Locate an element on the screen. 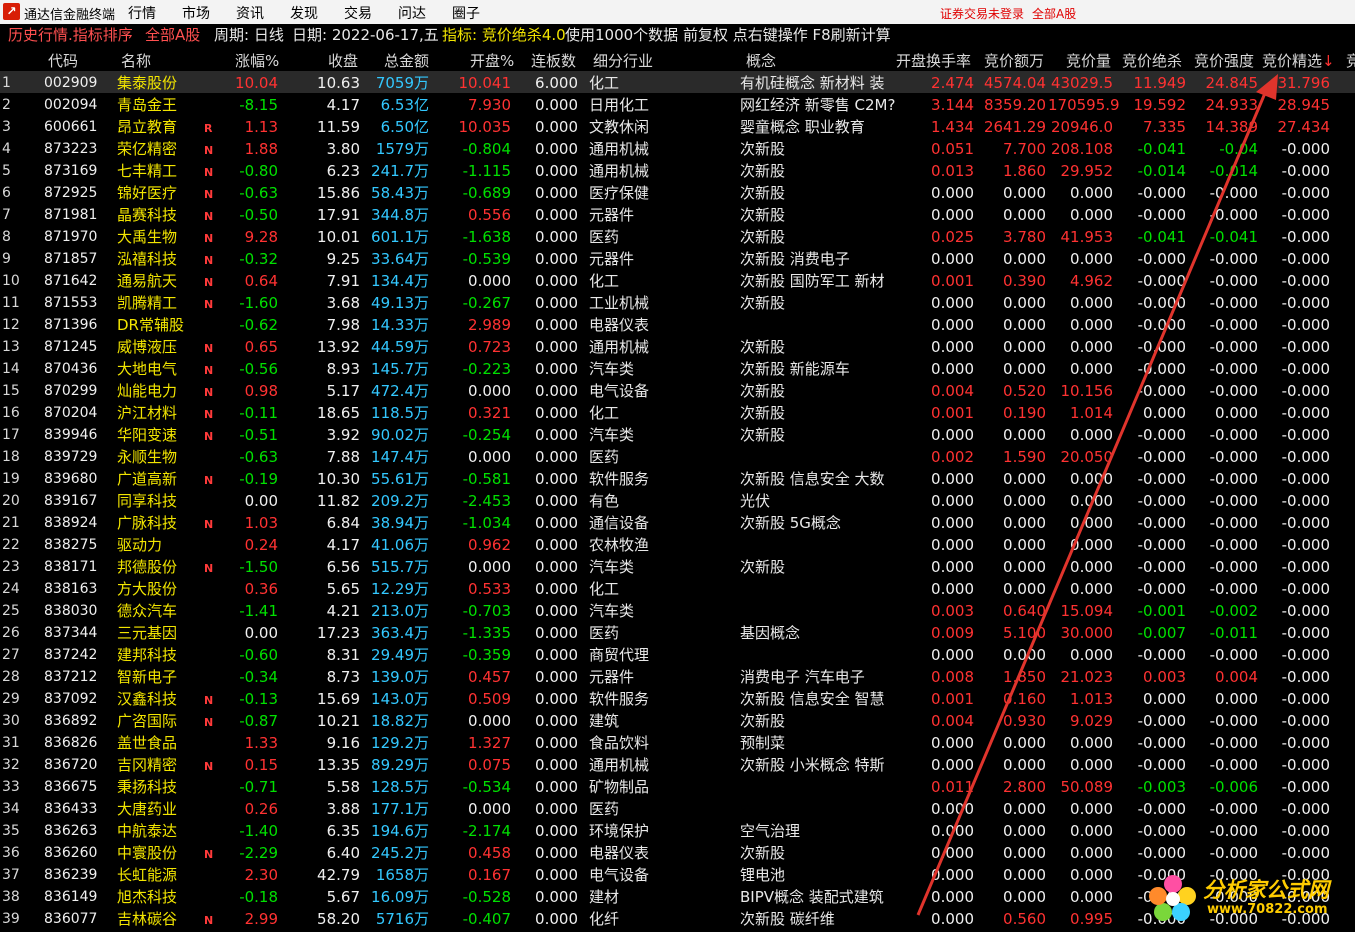 The width and height of the screenshot is (1355, 932). watermark: 分析家公式网 www.70822.com is located at coordinates (1247, 898).